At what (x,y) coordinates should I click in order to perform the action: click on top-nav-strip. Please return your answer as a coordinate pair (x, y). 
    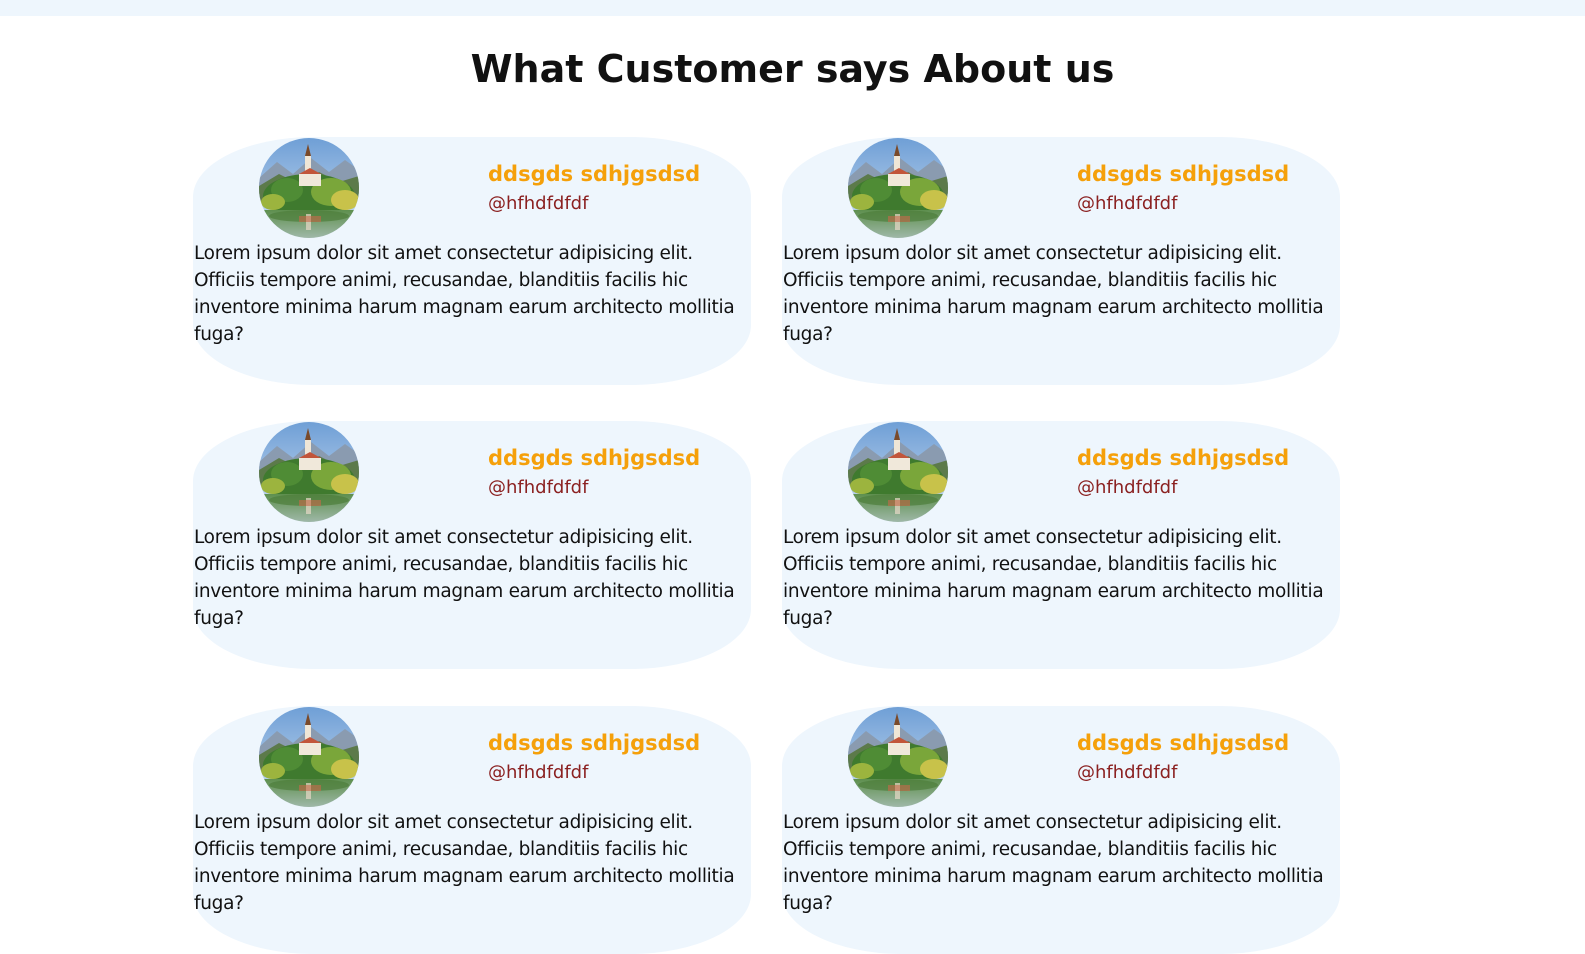
    Looking at the image, I should click on (792, 8).